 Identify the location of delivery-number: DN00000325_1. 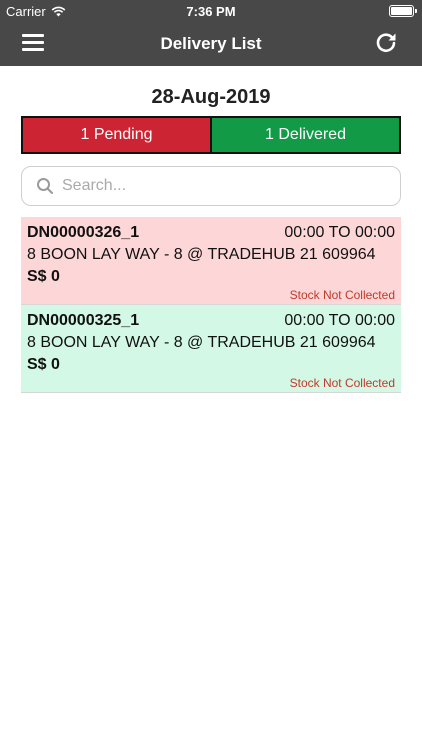
(83, 320).